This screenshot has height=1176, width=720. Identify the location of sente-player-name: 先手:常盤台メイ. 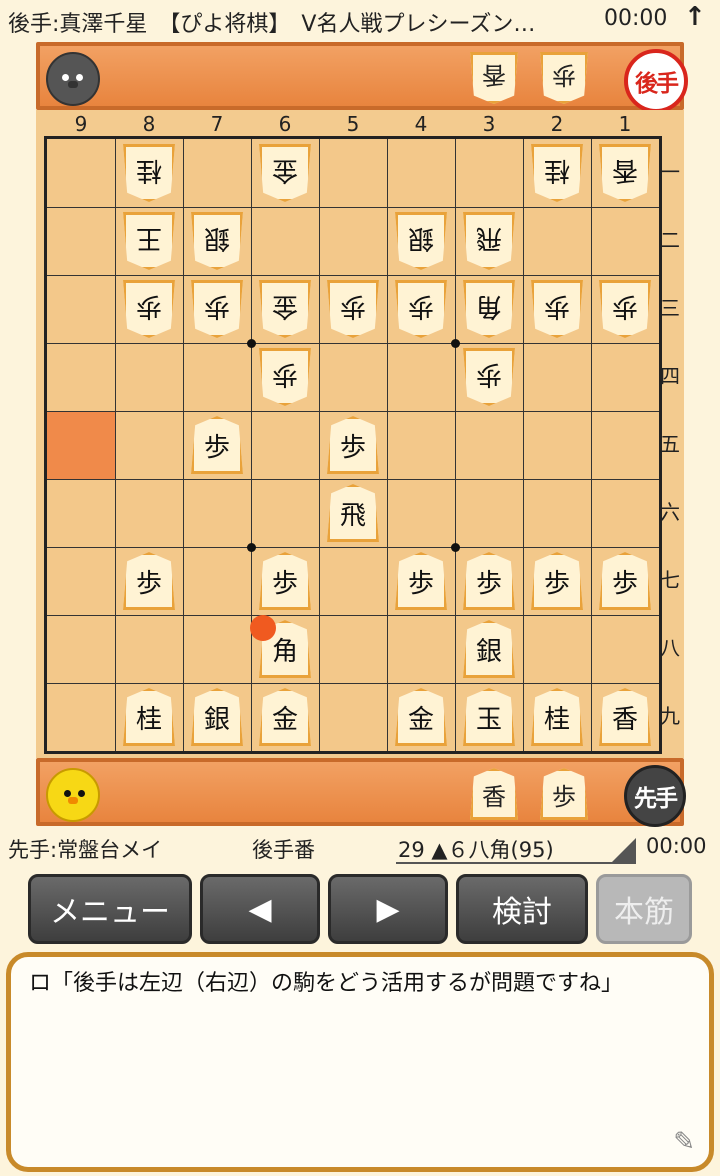
(85, 850).